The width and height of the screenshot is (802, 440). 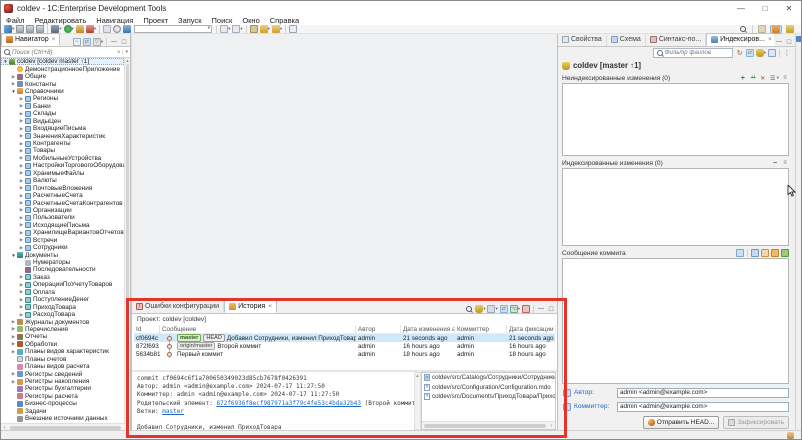 What do you see at coordinates (275, 29) in the screenshot?
I see `forward-icon` at bounding box center [275, 29].